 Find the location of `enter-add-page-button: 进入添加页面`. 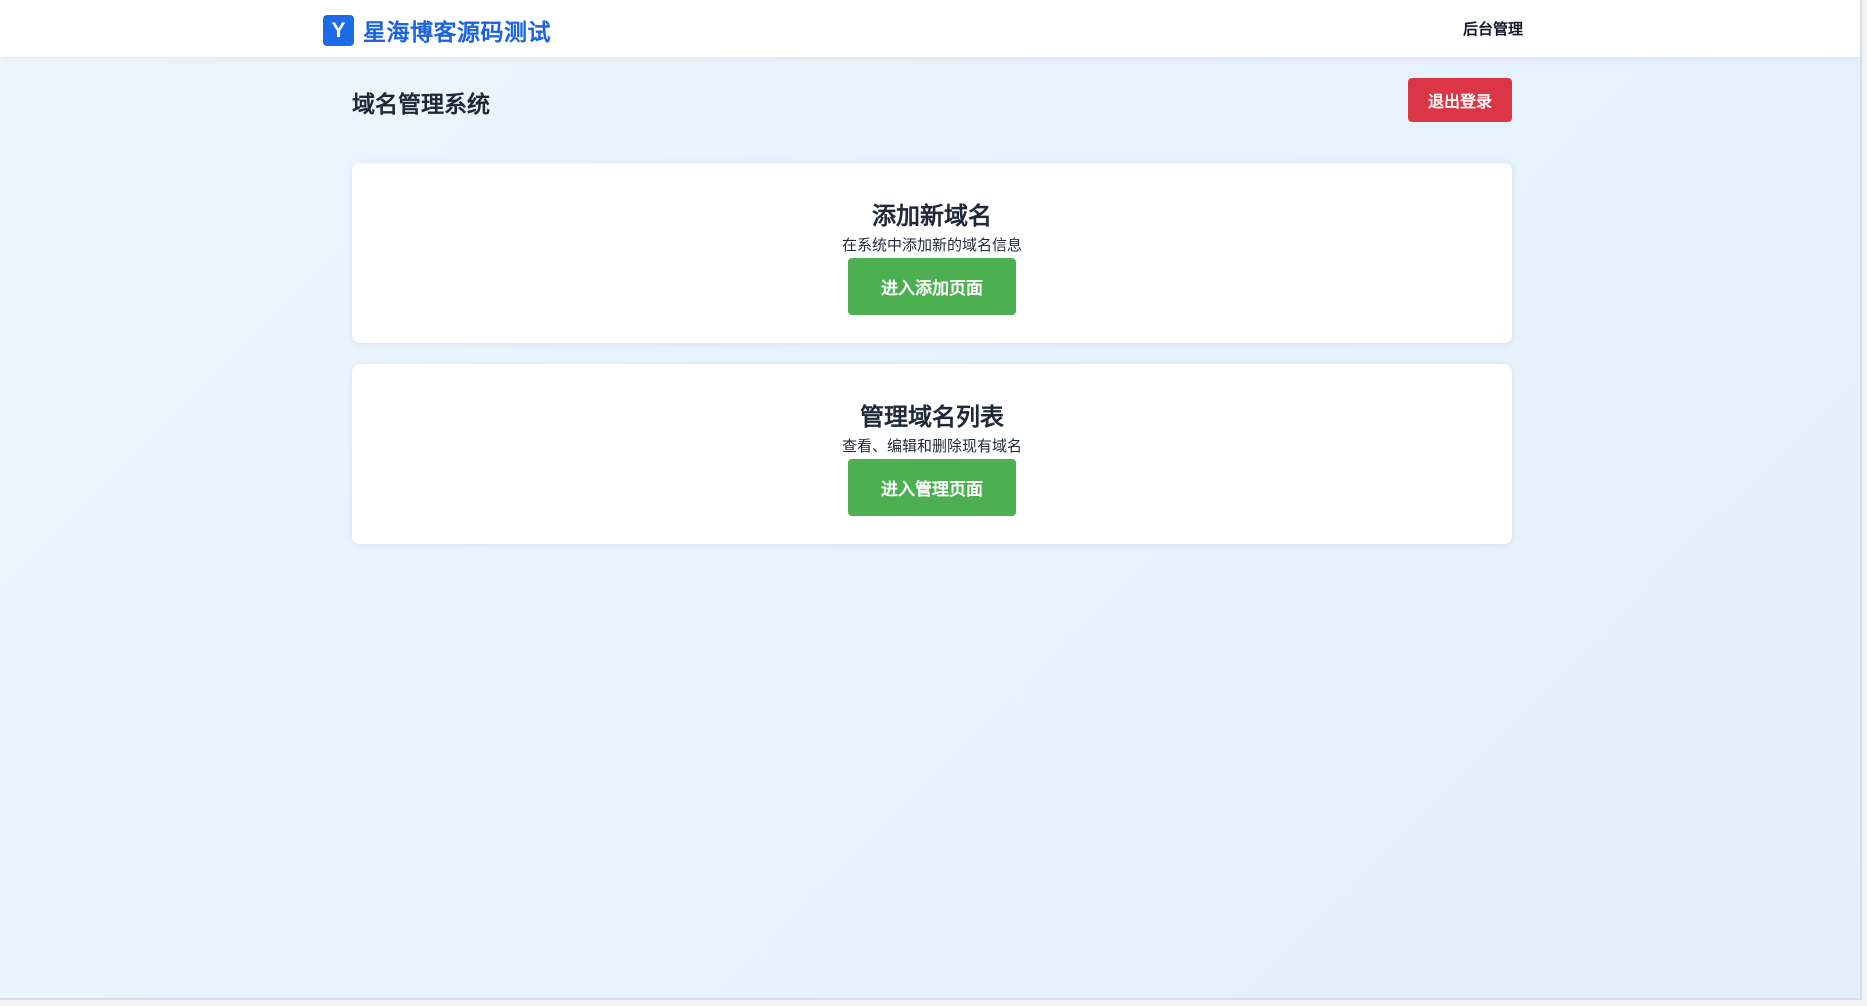

enter-add-page-button: 进入添加页面 is located at coordinates (932, 286).